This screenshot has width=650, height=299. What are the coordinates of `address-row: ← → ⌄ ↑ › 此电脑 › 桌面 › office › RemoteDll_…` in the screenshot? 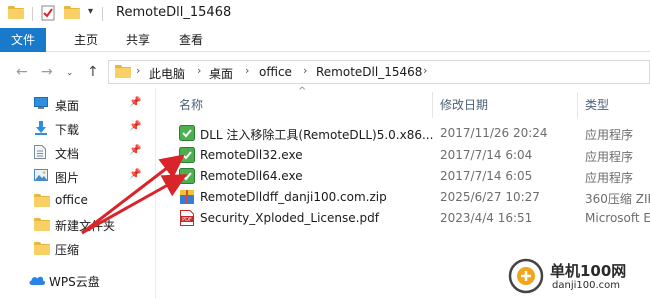 It's located at (325, 72).